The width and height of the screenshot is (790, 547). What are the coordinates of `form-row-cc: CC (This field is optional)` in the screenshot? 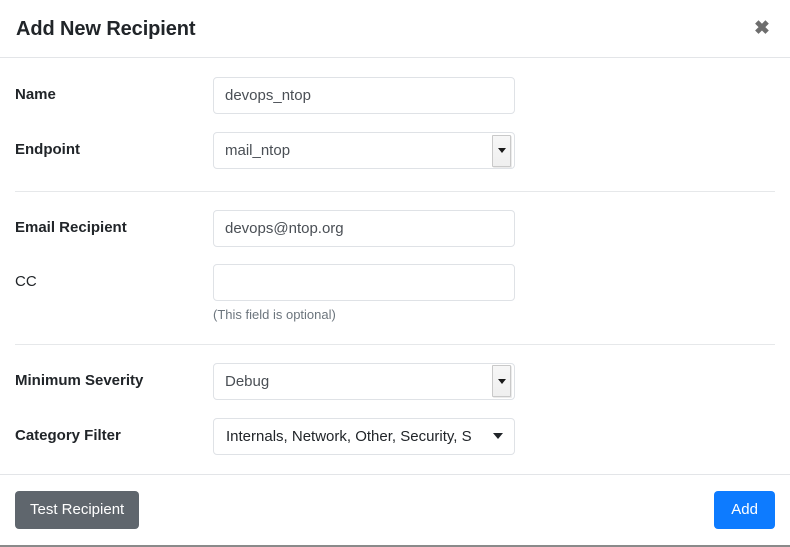 It's located at (395, 293).